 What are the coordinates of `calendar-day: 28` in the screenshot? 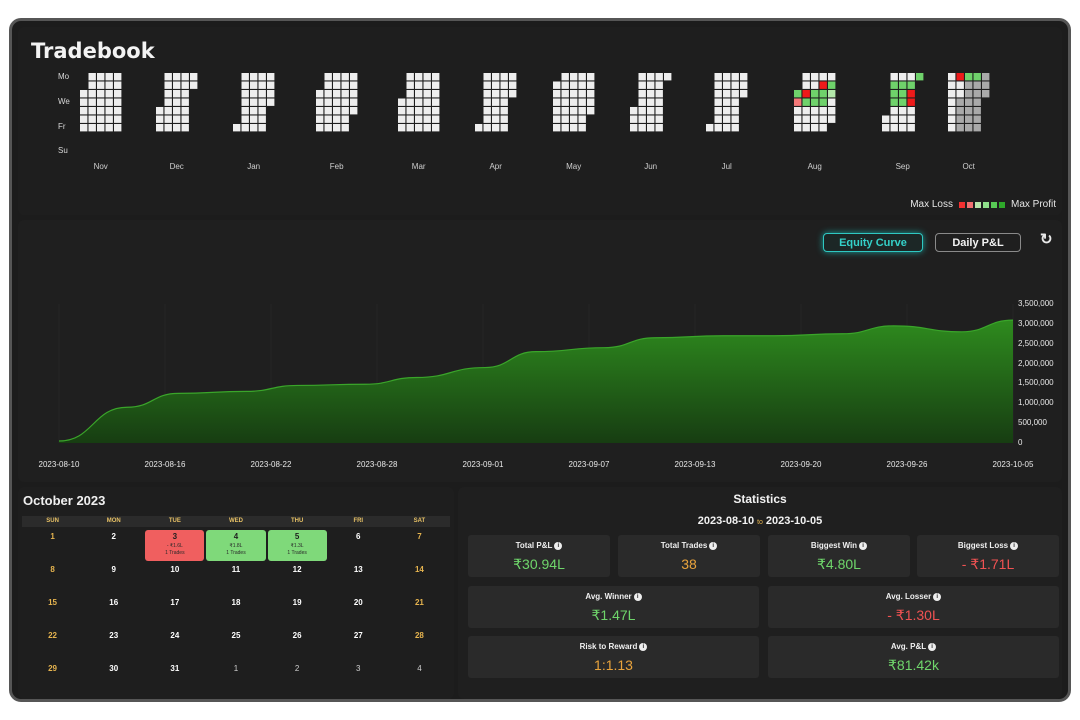 It's located at (419, 645).